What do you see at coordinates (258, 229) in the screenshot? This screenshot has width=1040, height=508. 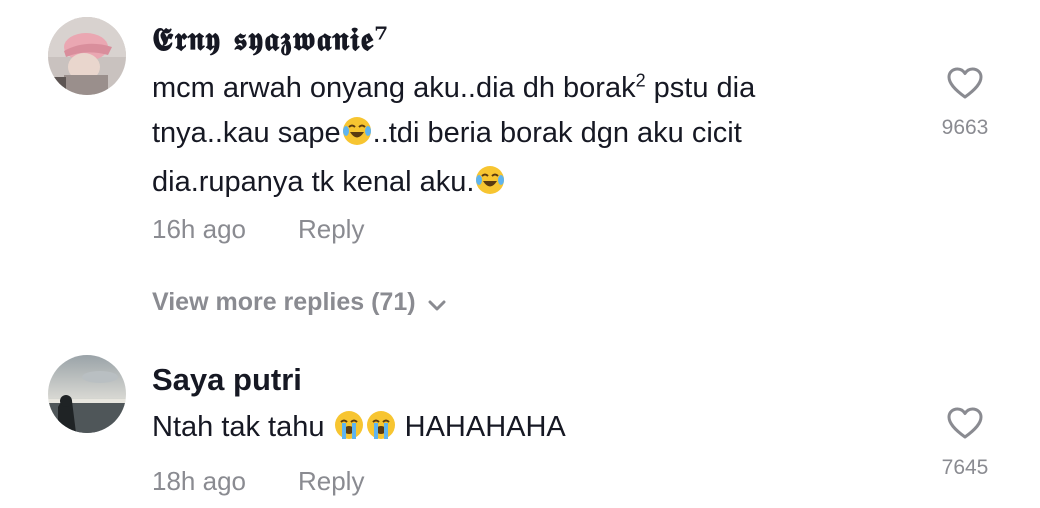 I see `comment-meta: 16h ago Reply` at bounding box center [258, 229].